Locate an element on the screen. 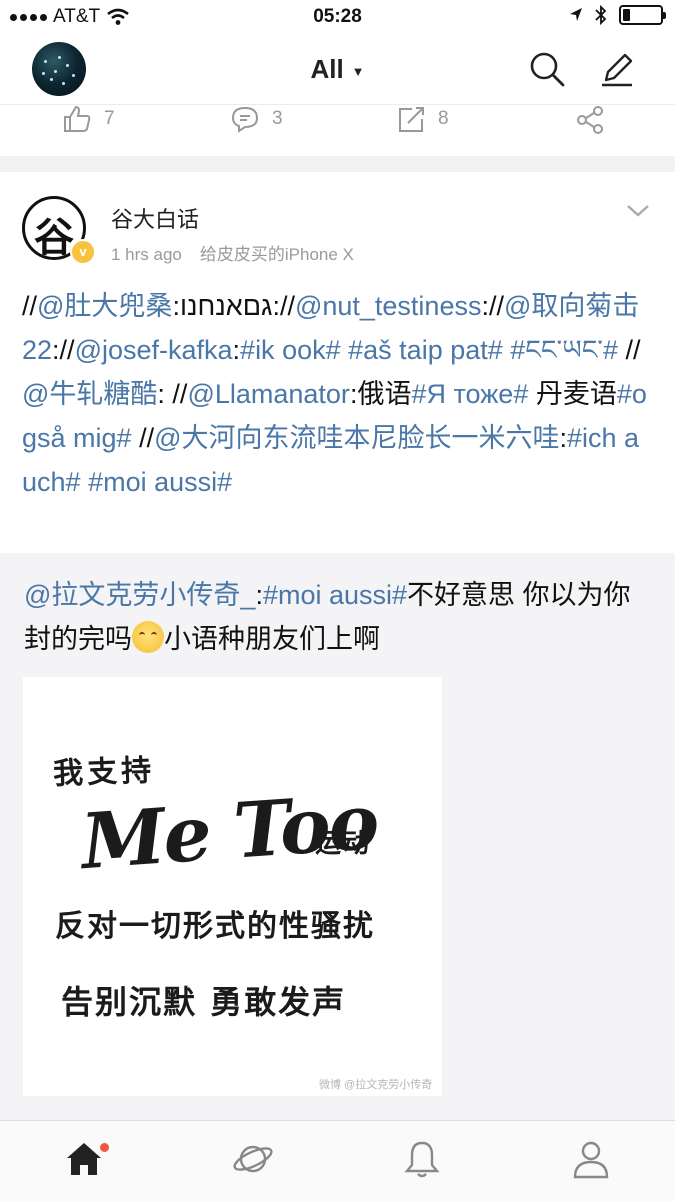 The image size is (675, 1201). repost-button: 8 is located at coordinates (422, 119).